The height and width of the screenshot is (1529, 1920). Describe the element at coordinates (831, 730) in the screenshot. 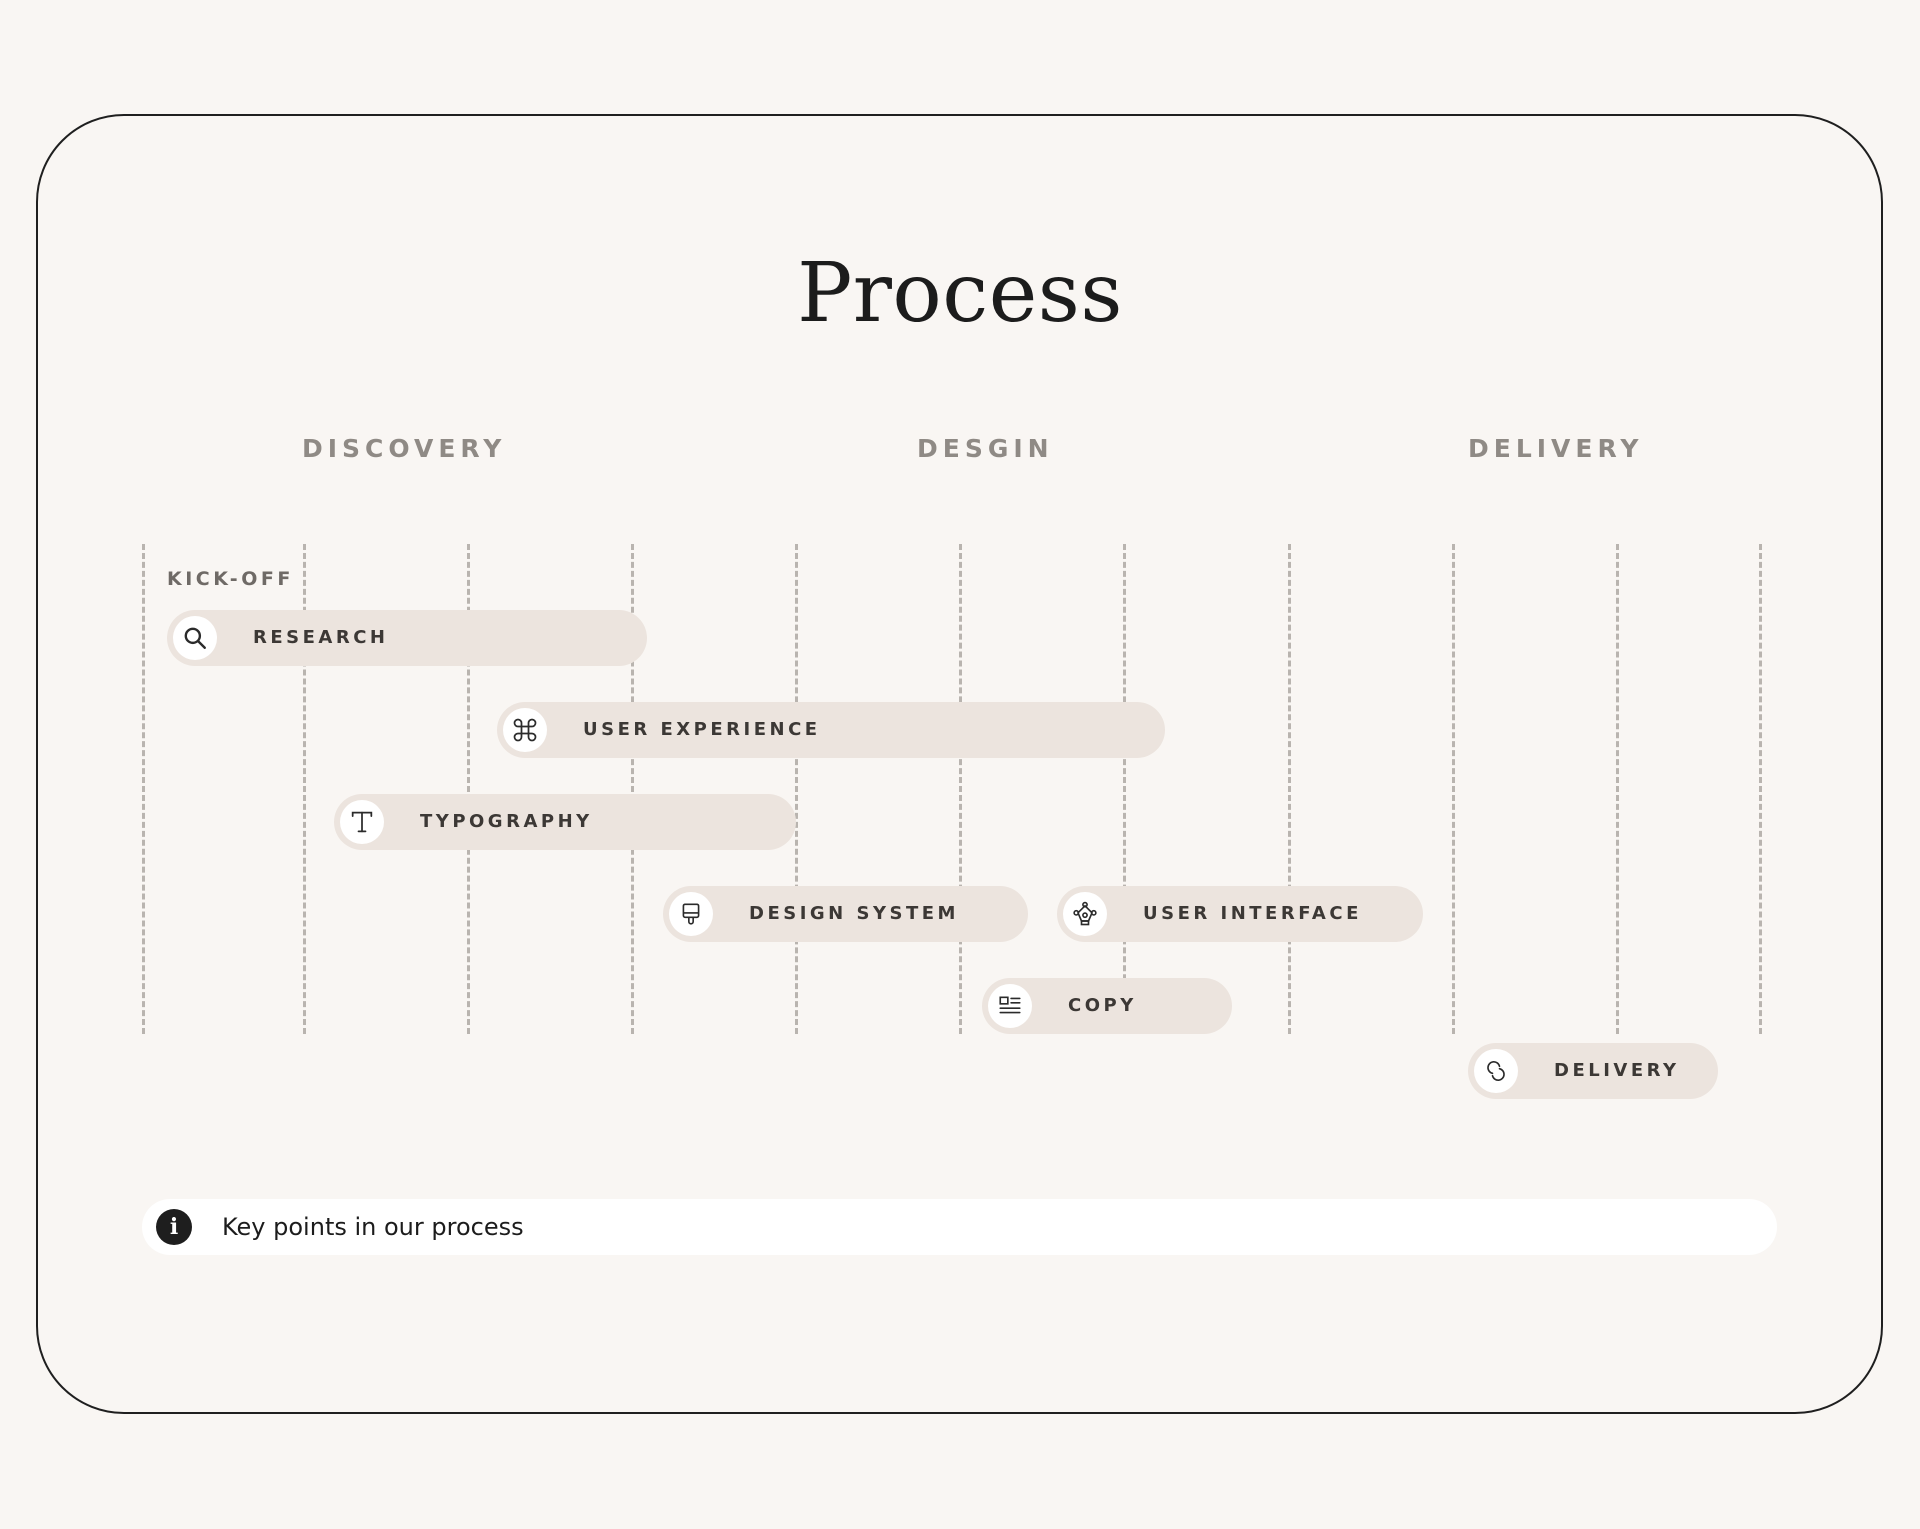

I see `task-pill-user-experience: USER EXPERIENCE` at that location.